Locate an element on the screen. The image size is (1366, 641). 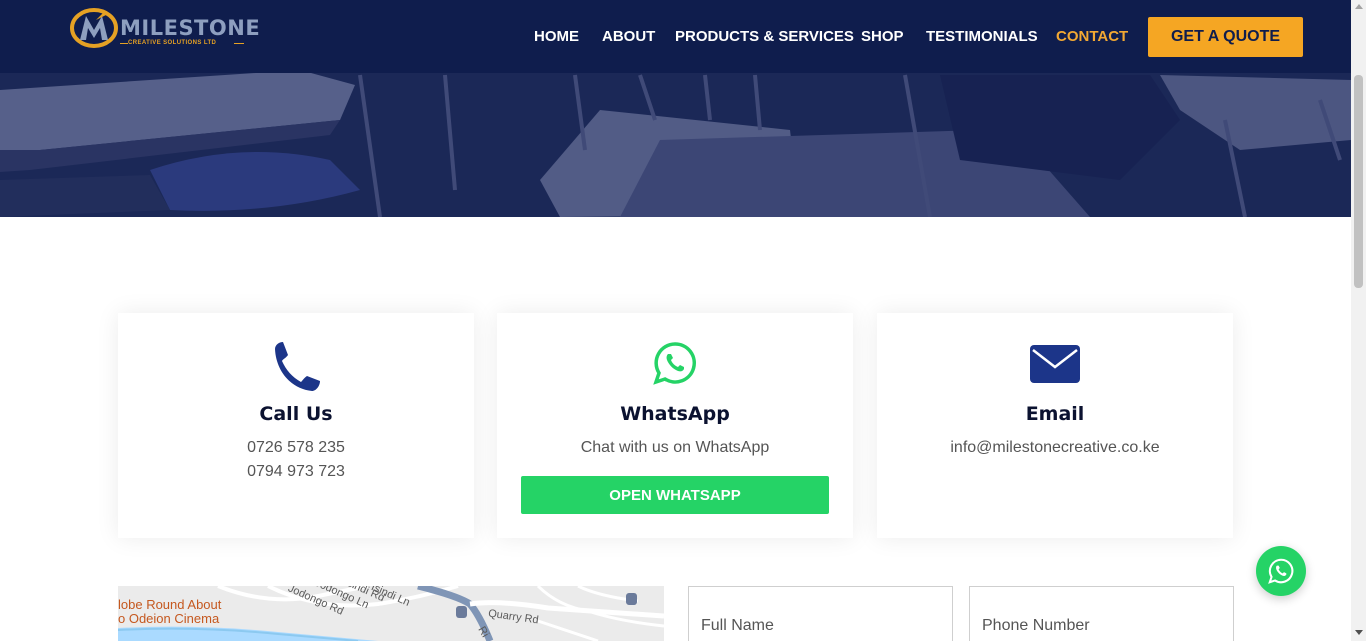
nav-shop: SHOP is located at coordinates (882, 36).